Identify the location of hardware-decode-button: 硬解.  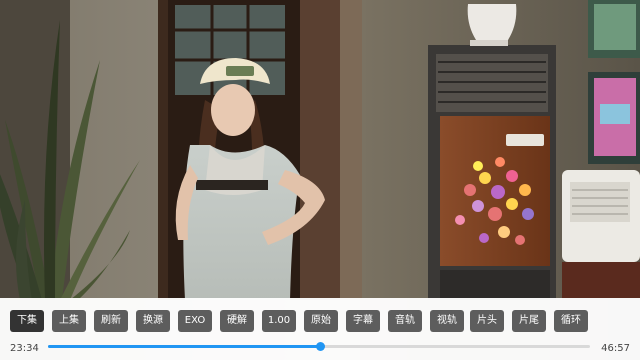
(237, 321).